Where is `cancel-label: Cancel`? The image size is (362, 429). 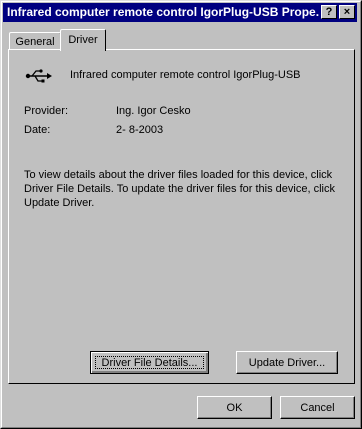 cancel-label: Cancel is located at coordinates (317, 408).